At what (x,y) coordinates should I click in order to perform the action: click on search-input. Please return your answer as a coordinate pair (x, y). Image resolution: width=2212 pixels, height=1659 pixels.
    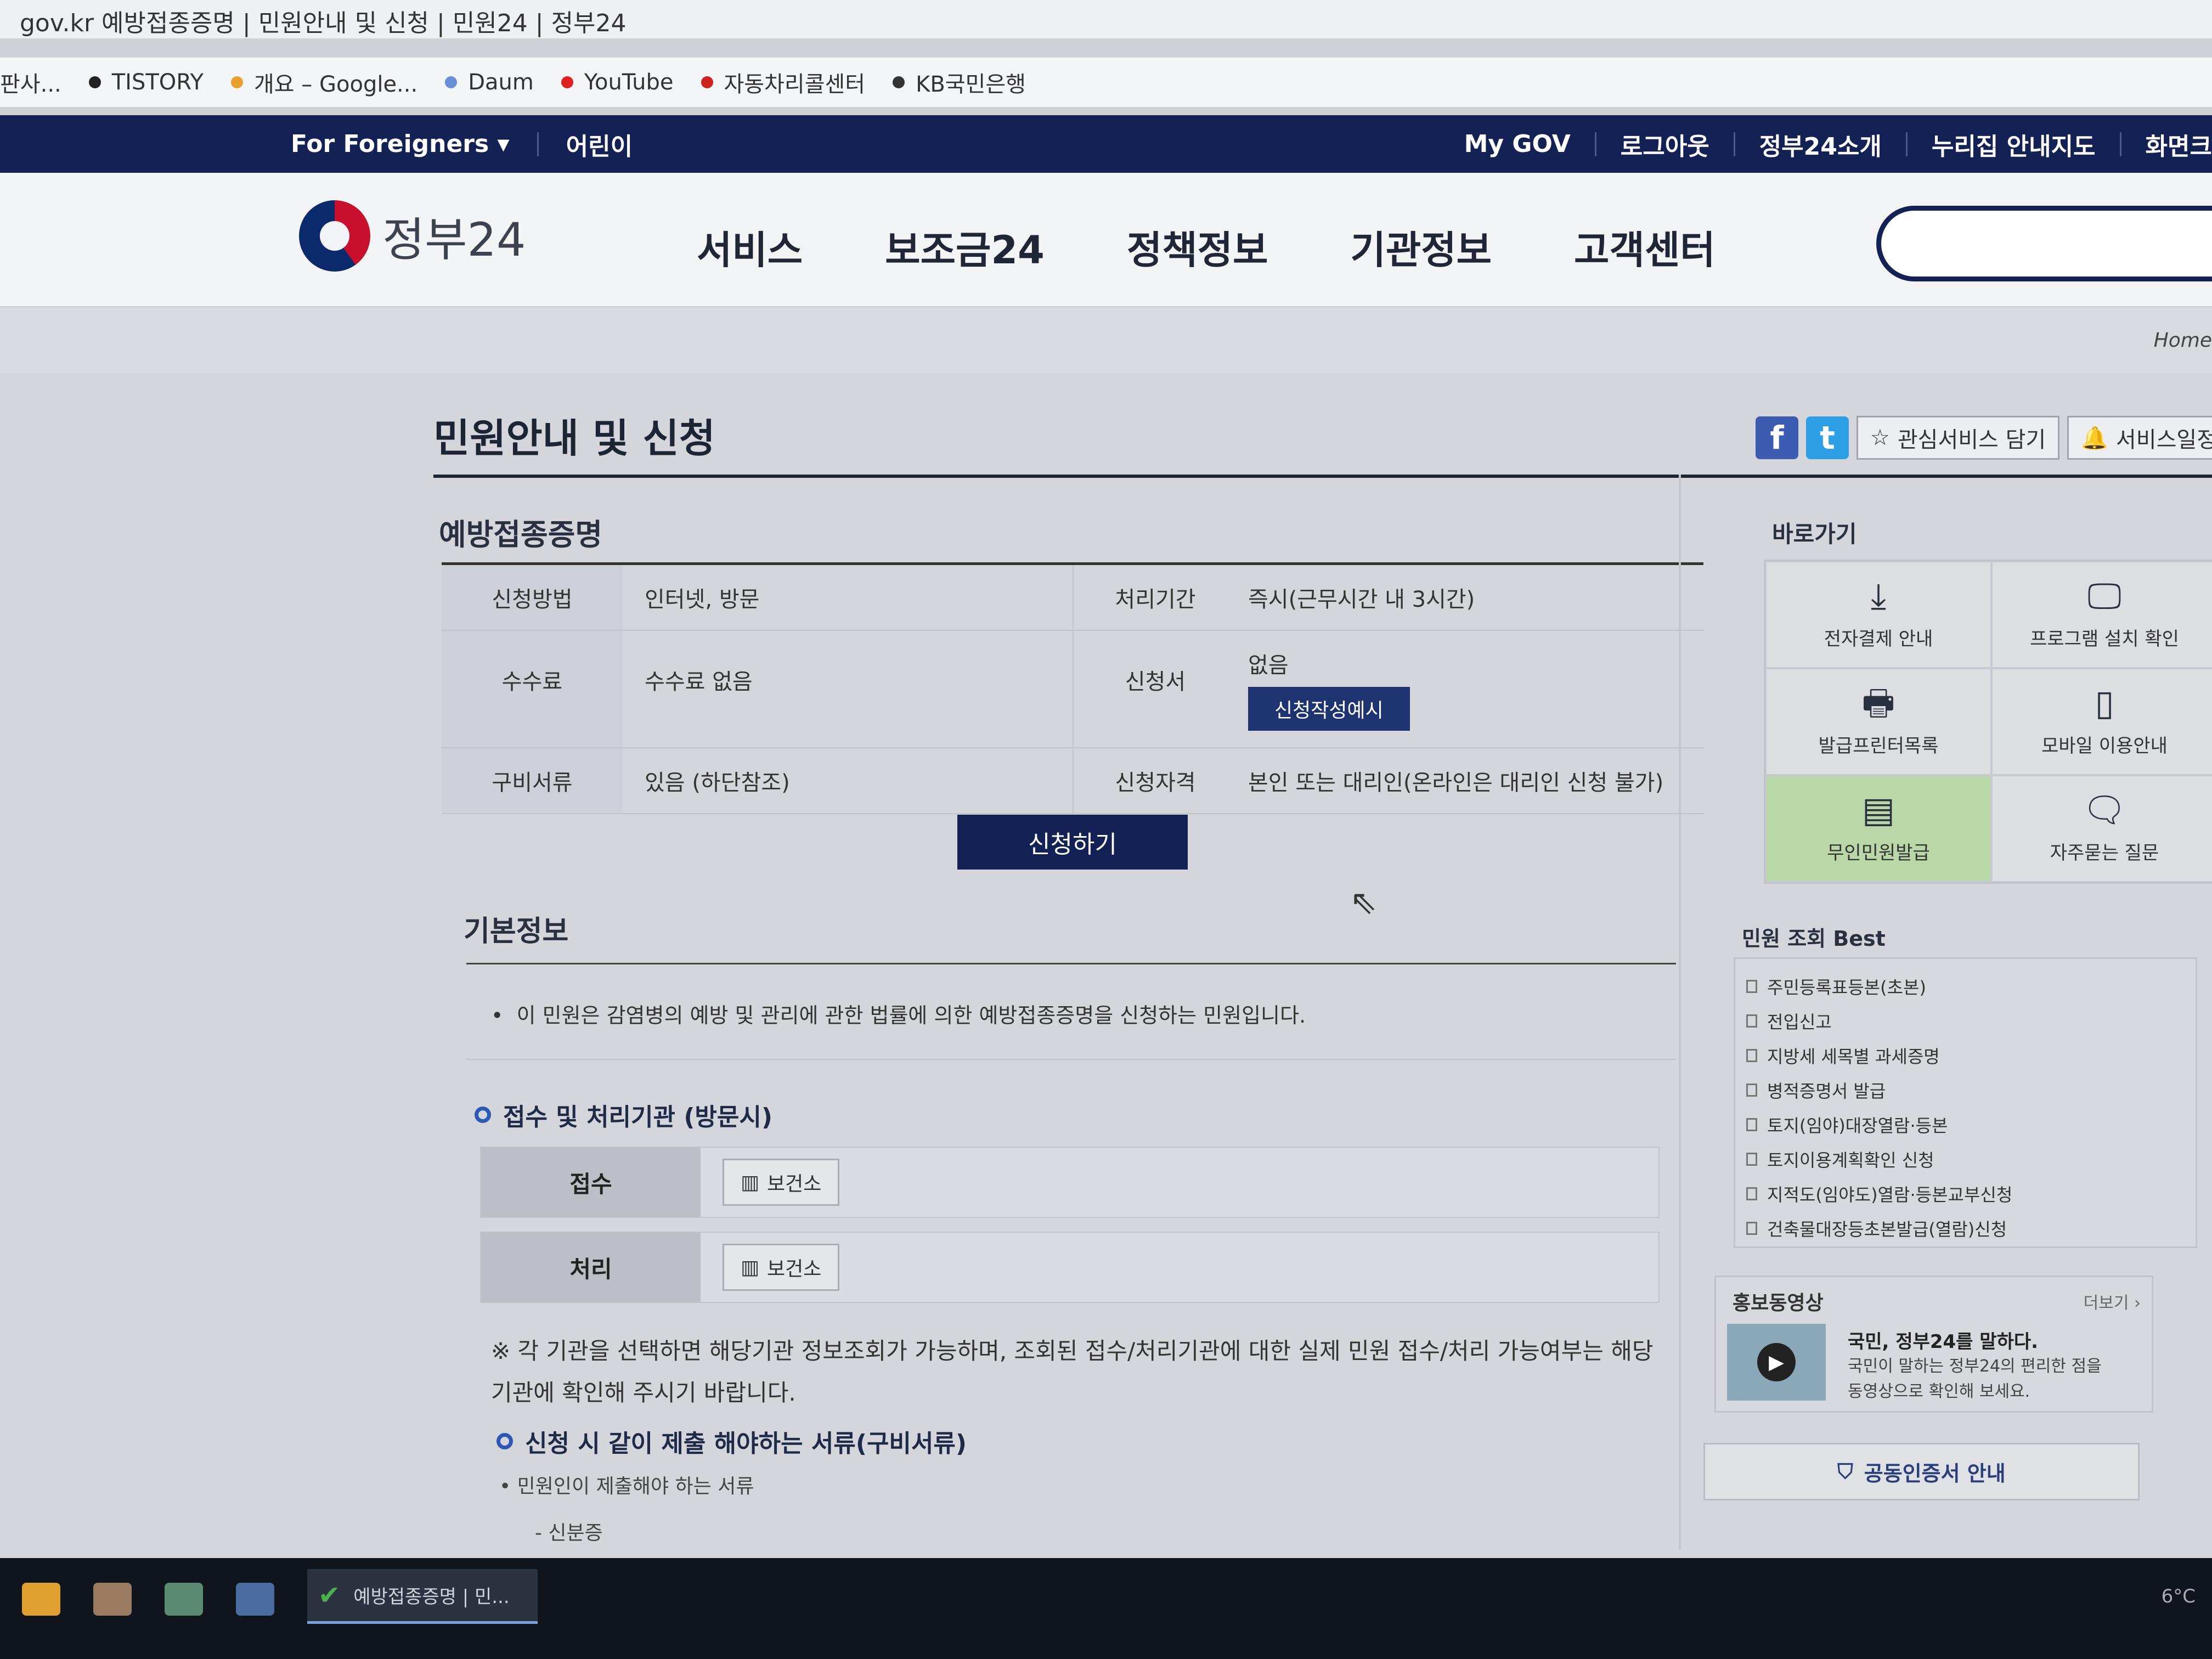
    Looking at the image, I should click on (2044, 244).